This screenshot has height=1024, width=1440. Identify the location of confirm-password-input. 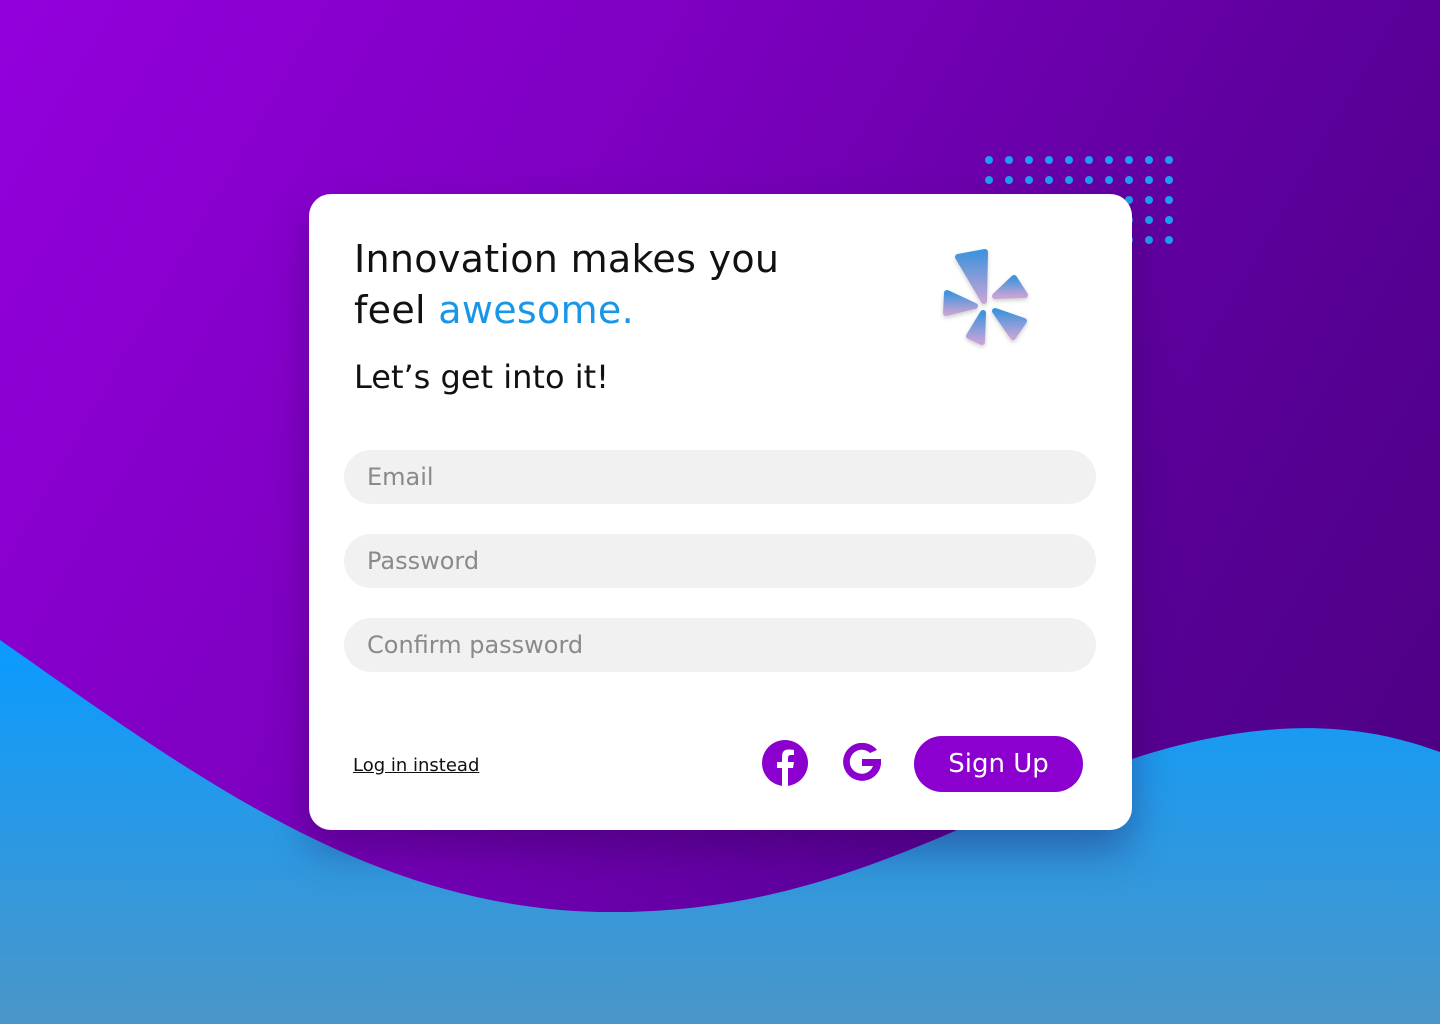
(720, 645).